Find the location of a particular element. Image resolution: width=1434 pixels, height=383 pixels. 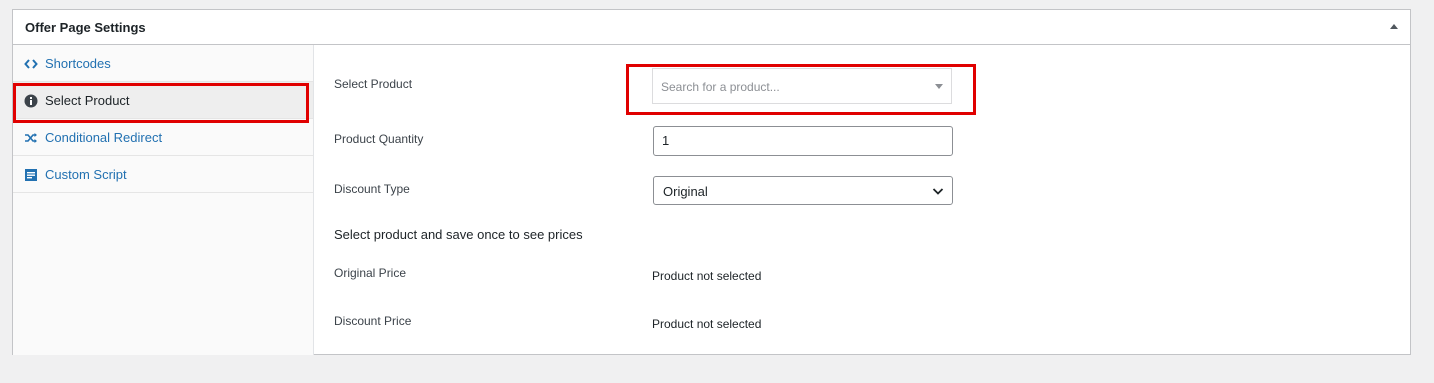

shuffle-icon is located at coordinates (31, 138).